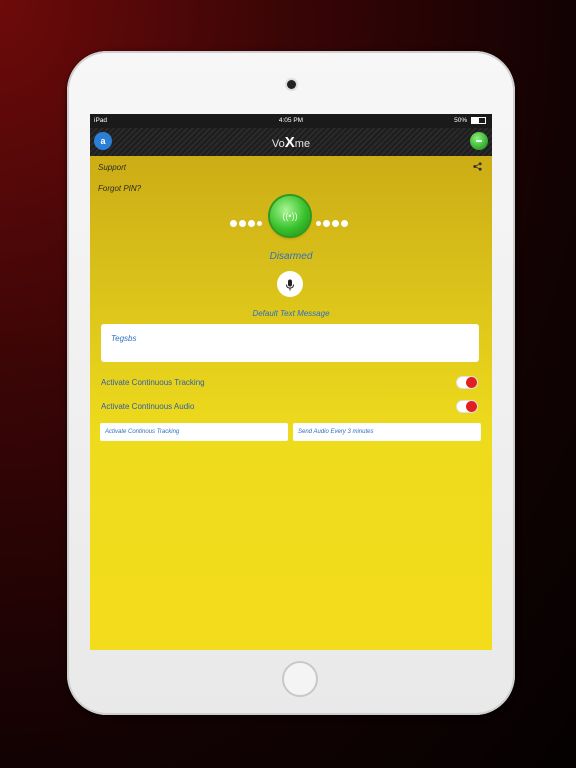 This screenshot has width=576, height=768. What do you see at coordinates (119, 188) in the screenshot?
I see `forgot-pin-link: Forgot PIN?` at bounding box center [119, 188].